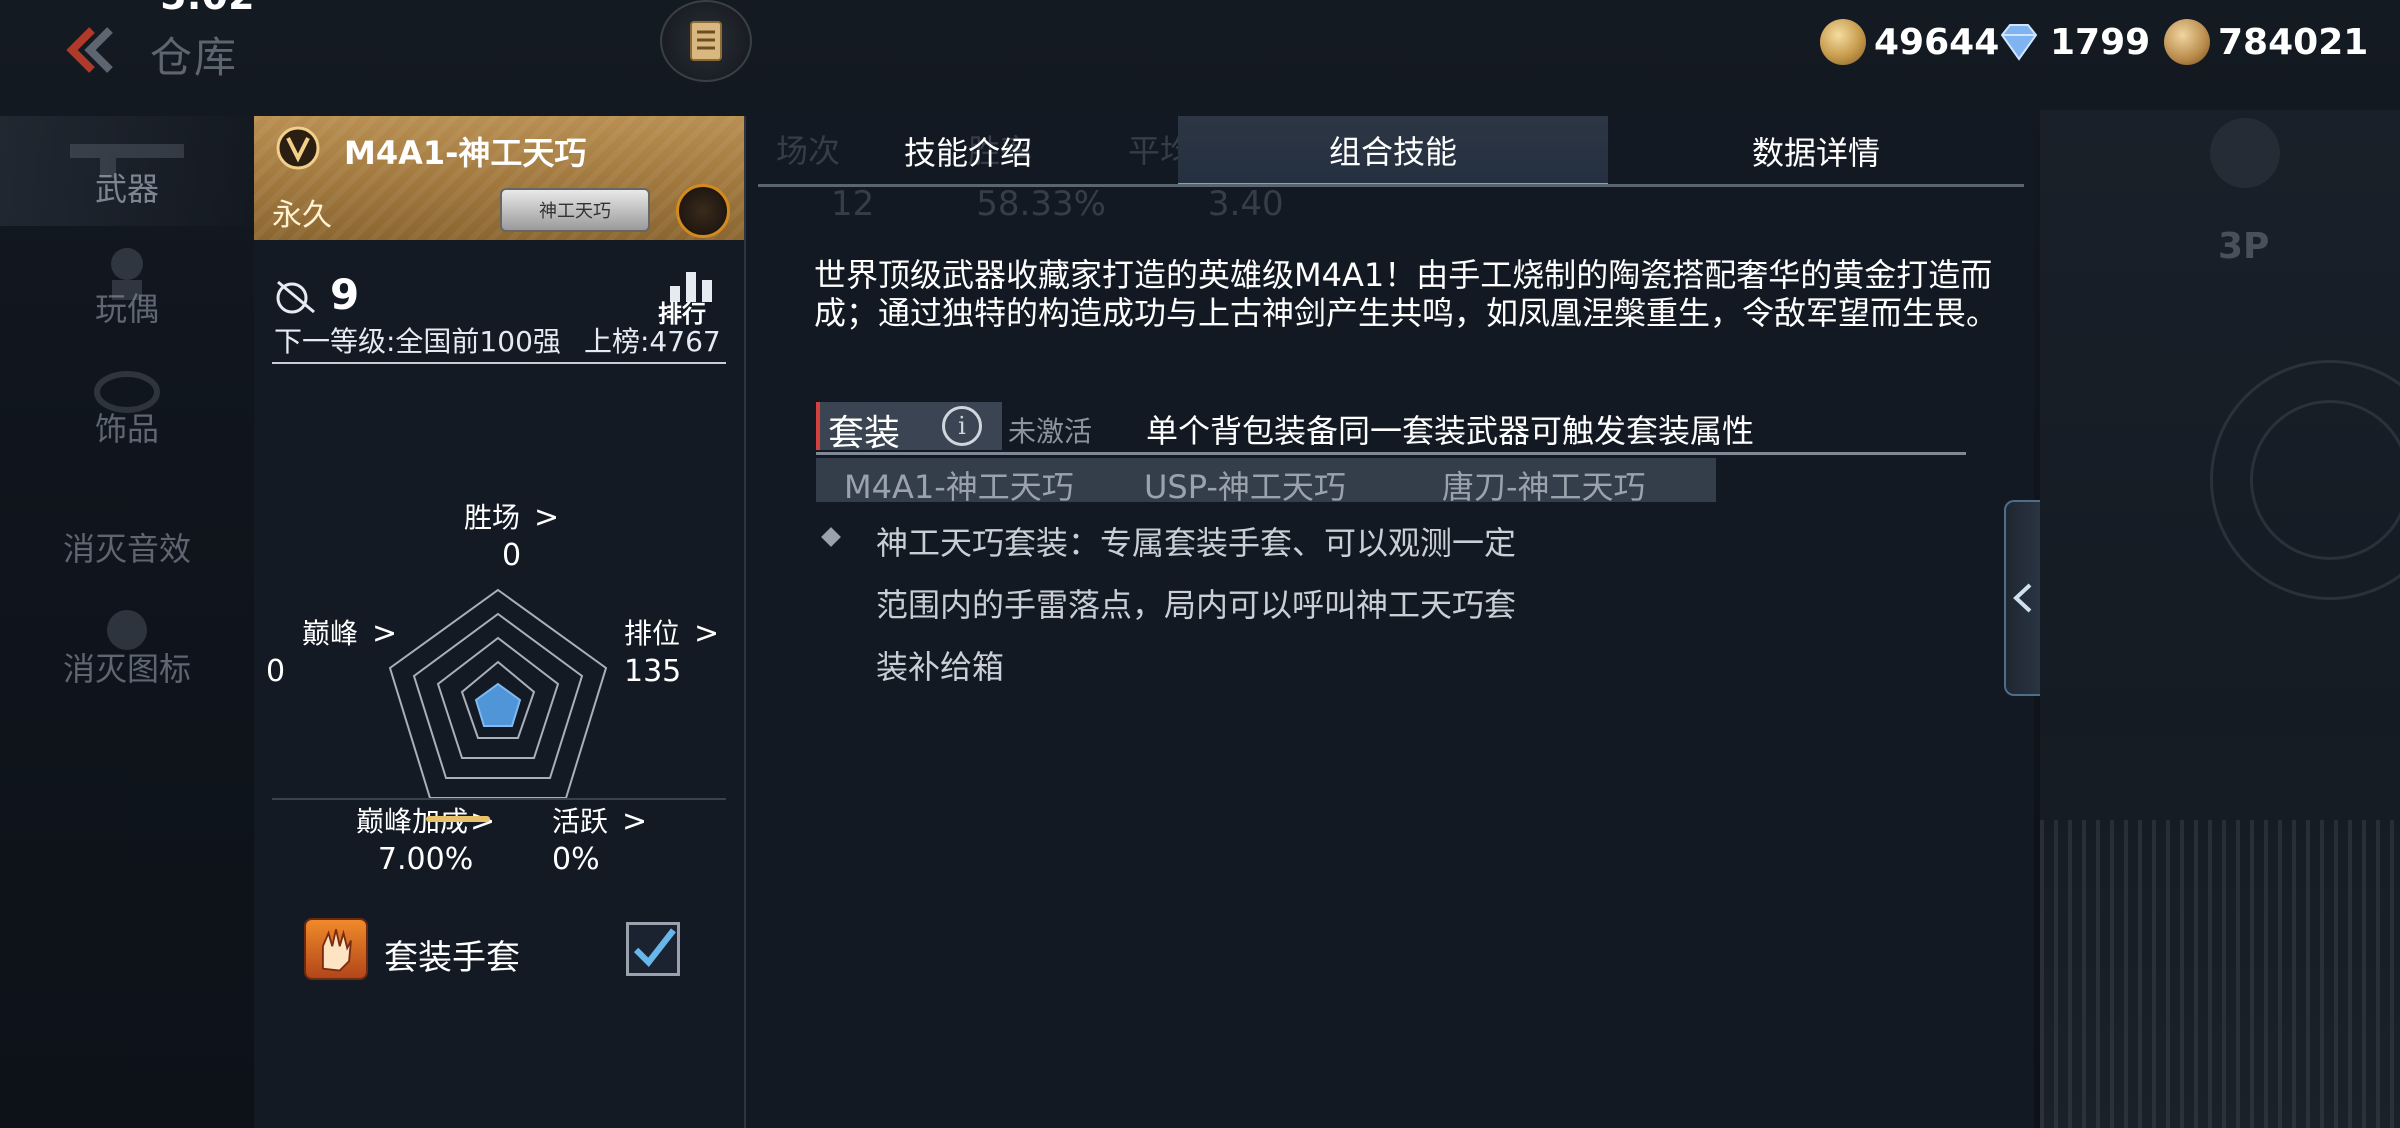 This screenshot has height=1128, width=2400. I want to click on skin-series-tag: 神工天巧, so click(575, 210).